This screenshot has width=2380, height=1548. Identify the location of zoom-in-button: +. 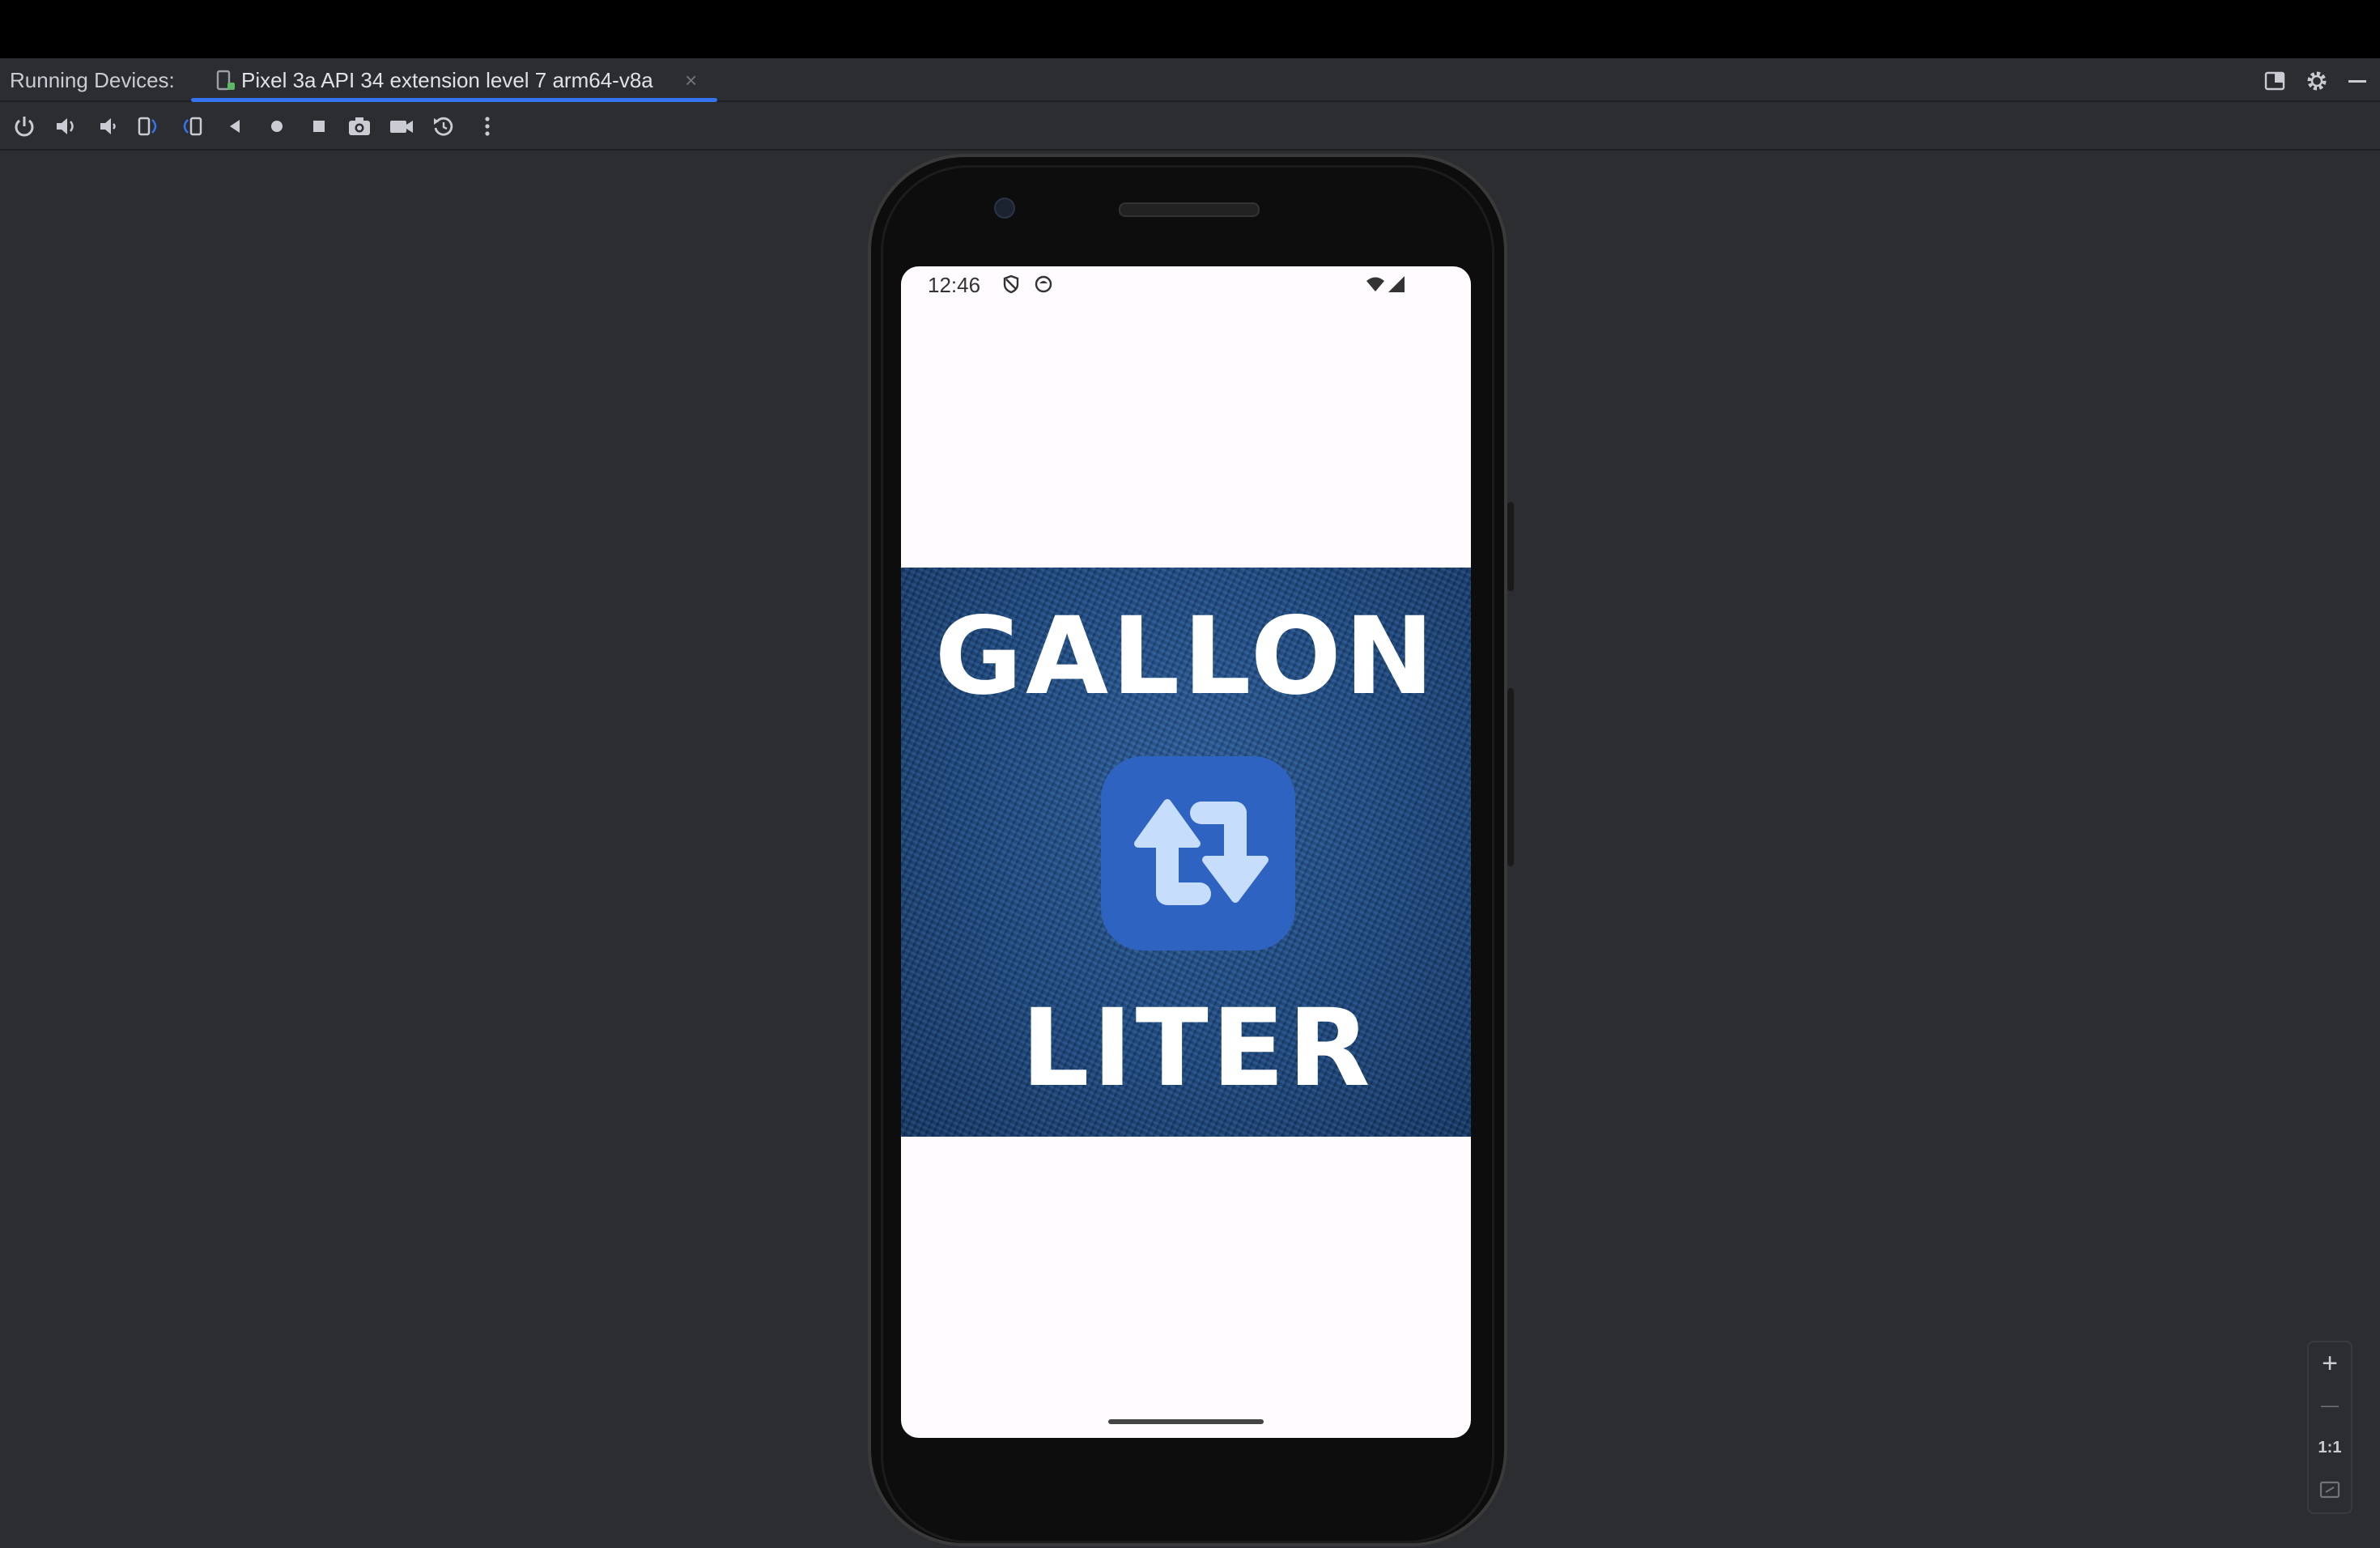
(2330, 1363).